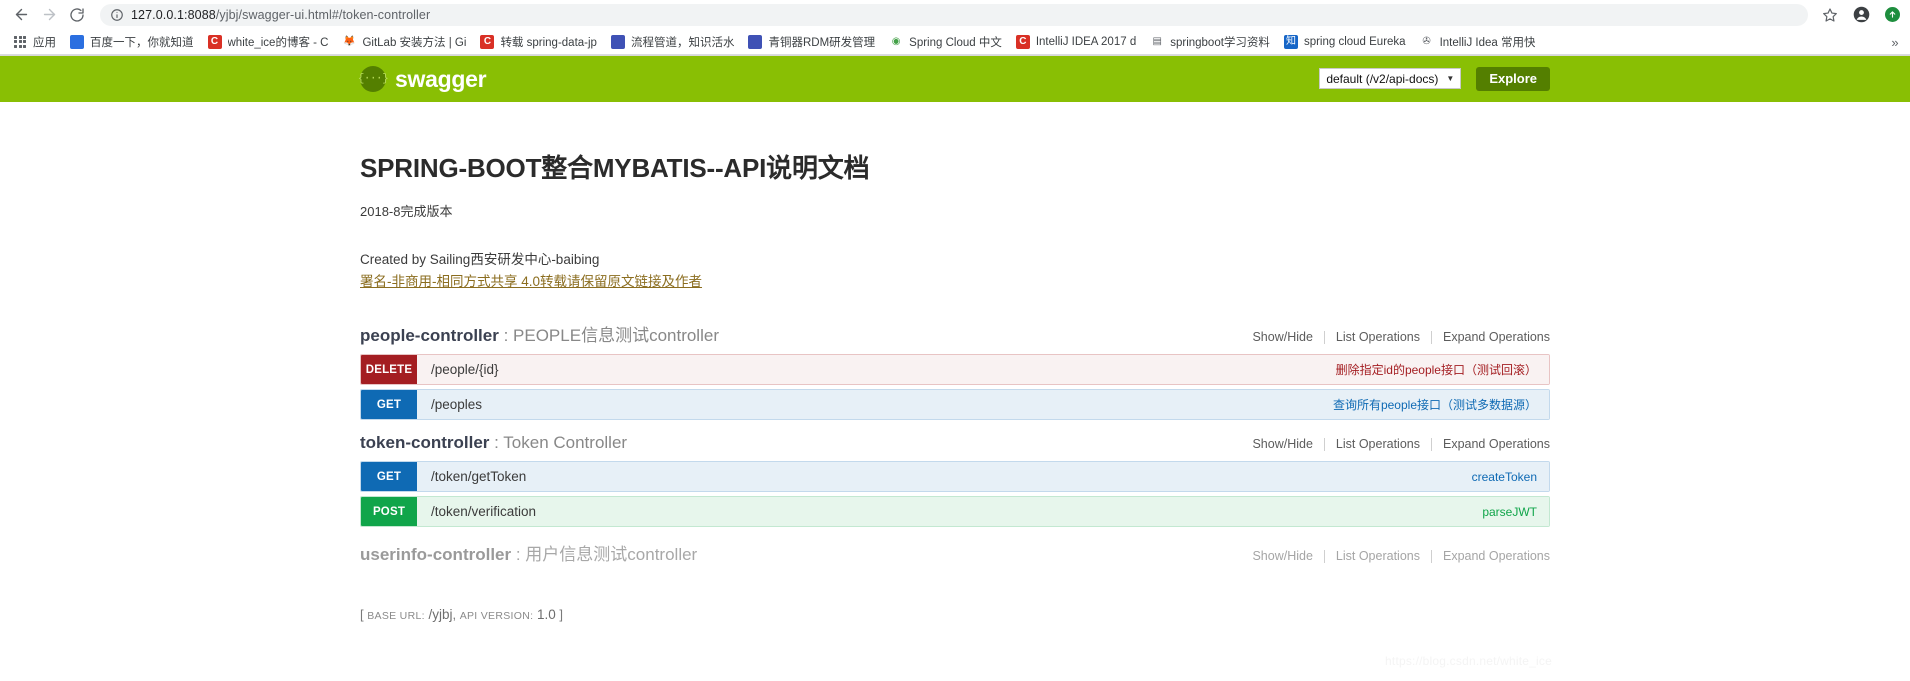 This screenshot has height=681, width=1910. What do you see at coordinates (1895, 42) in the screenshot?
I see `bookmarks-overflow-button: »` at bounding box center [1895, 42].